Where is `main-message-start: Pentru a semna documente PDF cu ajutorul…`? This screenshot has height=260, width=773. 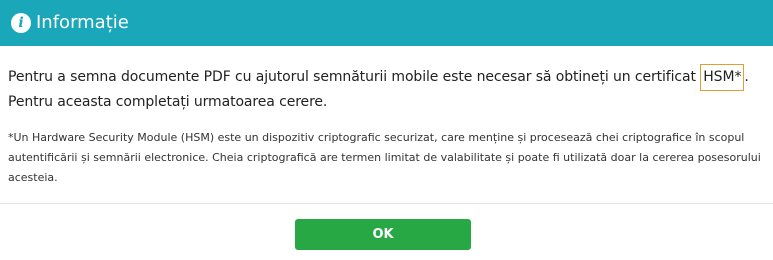
main-message-start: Pentru a semna documente PDF cu ajutorul… is located at coordinates (354, 77).